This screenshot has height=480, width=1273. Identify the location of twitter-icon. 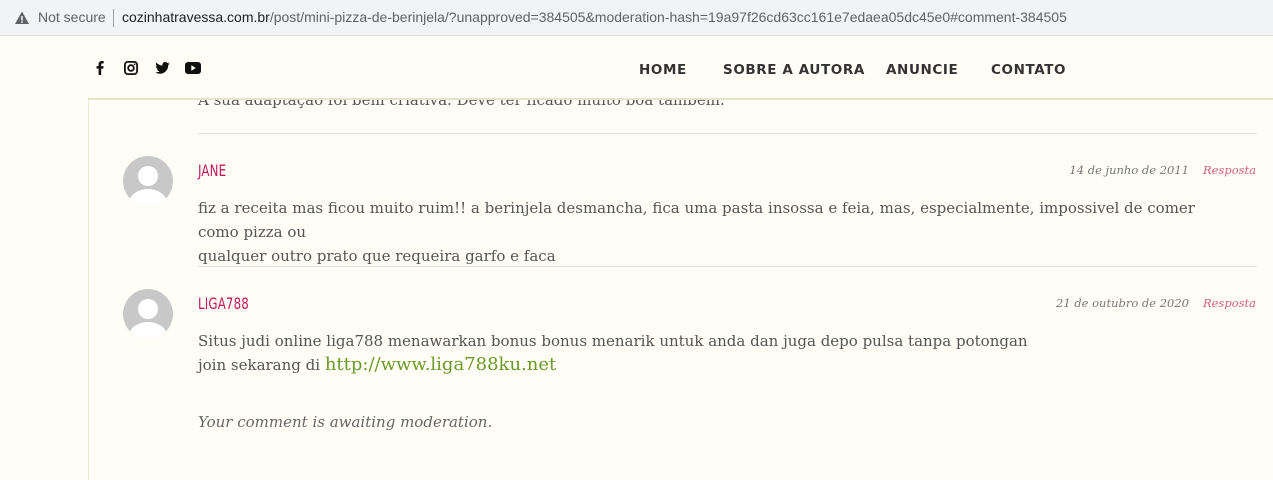
(162, 68).